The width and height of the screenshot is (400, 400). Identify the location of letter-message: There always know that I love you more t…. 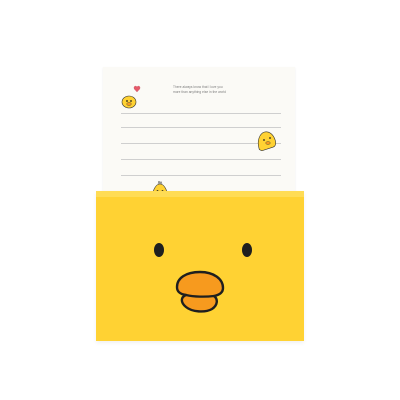
(218, 90).